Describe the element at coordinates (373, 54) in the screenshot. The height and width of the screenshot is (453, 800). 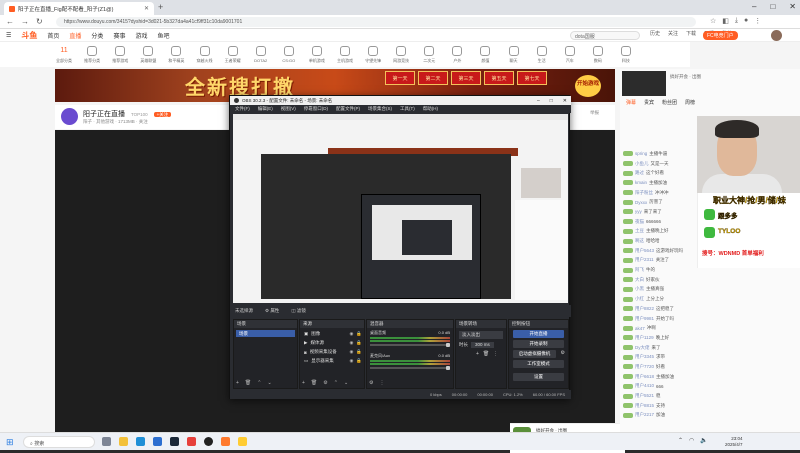
I see `category-item: 守望先锋` at that location.